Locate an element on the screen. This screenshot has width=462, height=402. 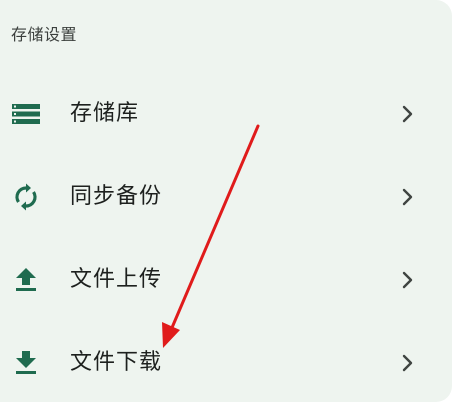
section-title: 存储设置 is located at coordinates (44, 34).